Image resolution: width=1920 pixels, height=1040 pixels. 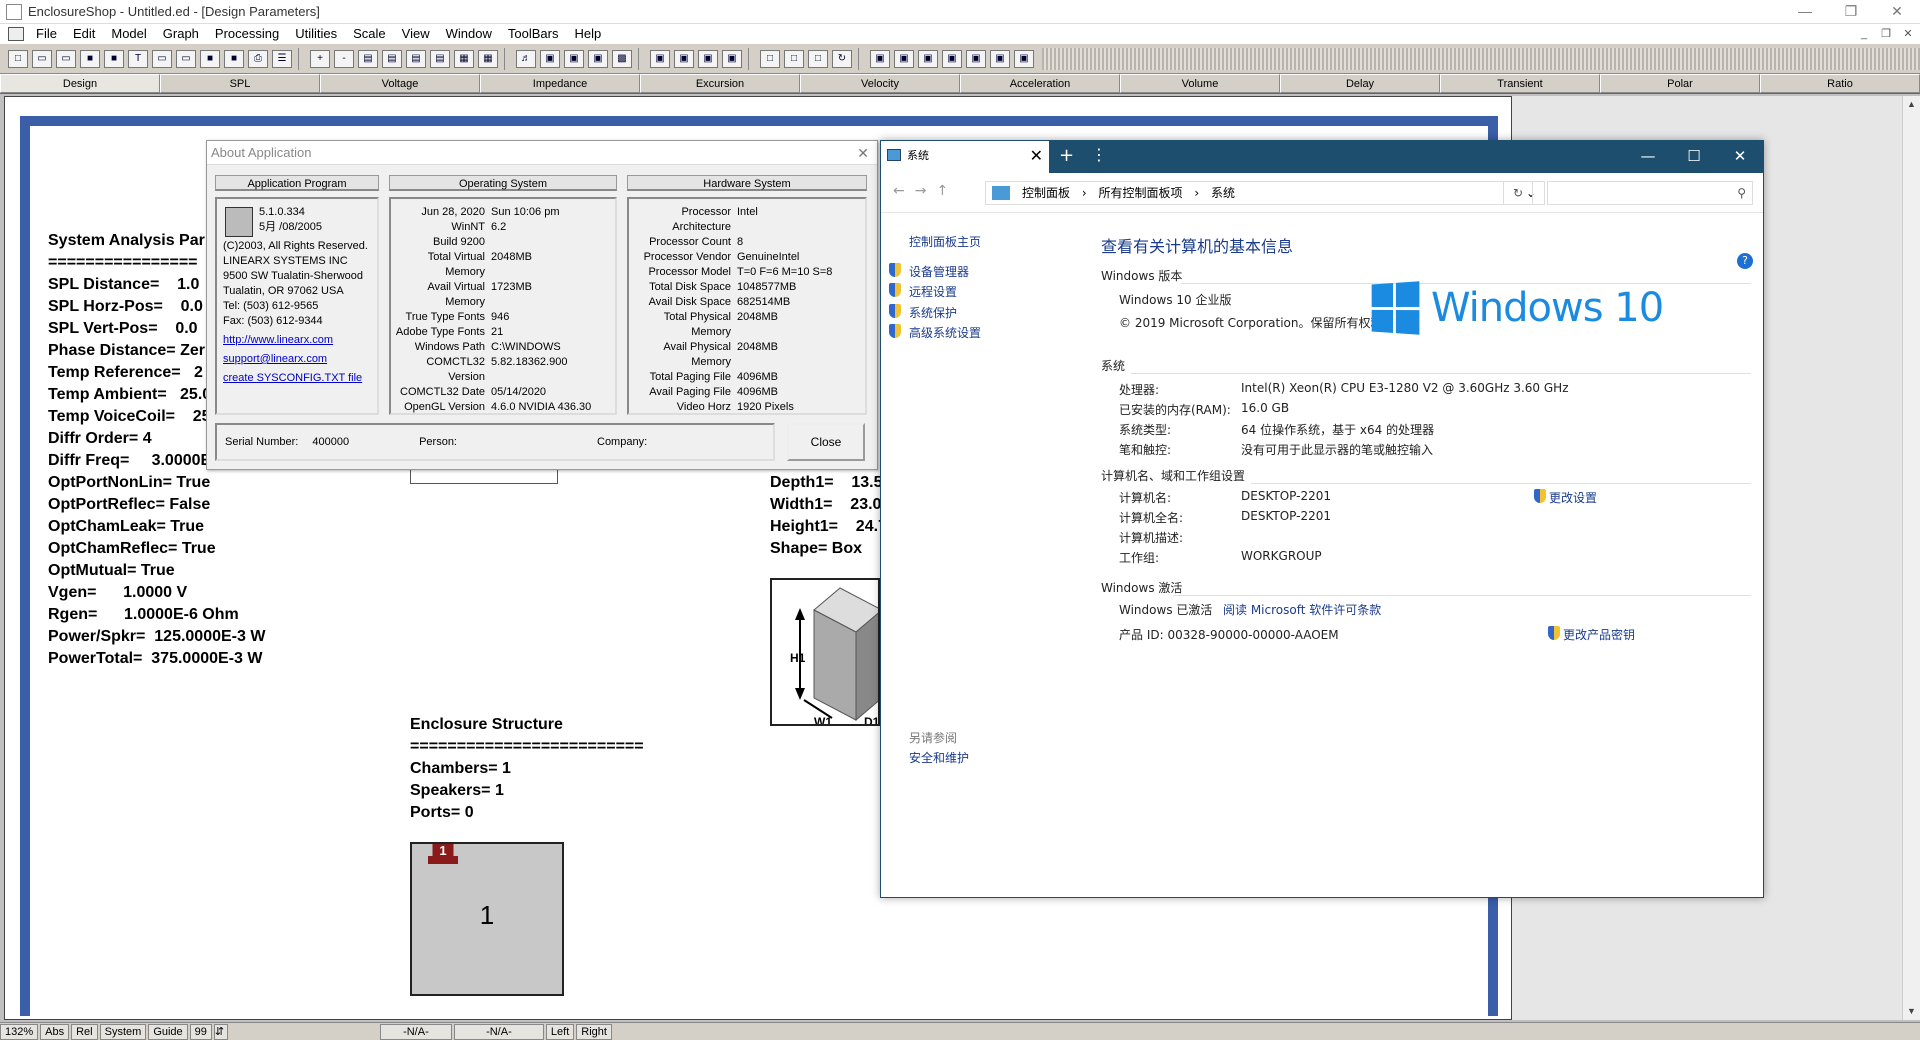 I want to click on menu-edit: Edit, so click(x=84, y=34).